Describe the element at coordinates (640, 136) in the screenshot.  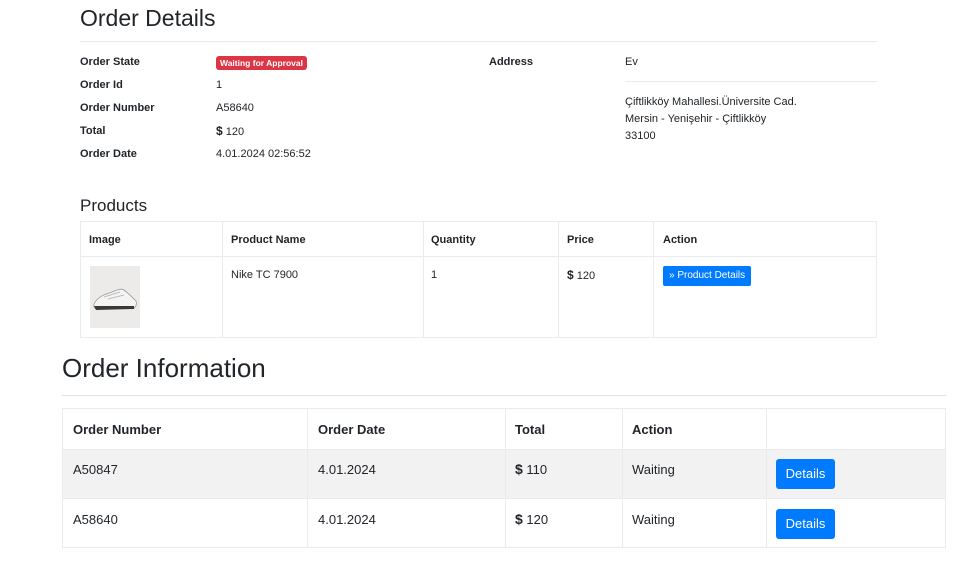
I see `address-line-3: 33100` at that location.